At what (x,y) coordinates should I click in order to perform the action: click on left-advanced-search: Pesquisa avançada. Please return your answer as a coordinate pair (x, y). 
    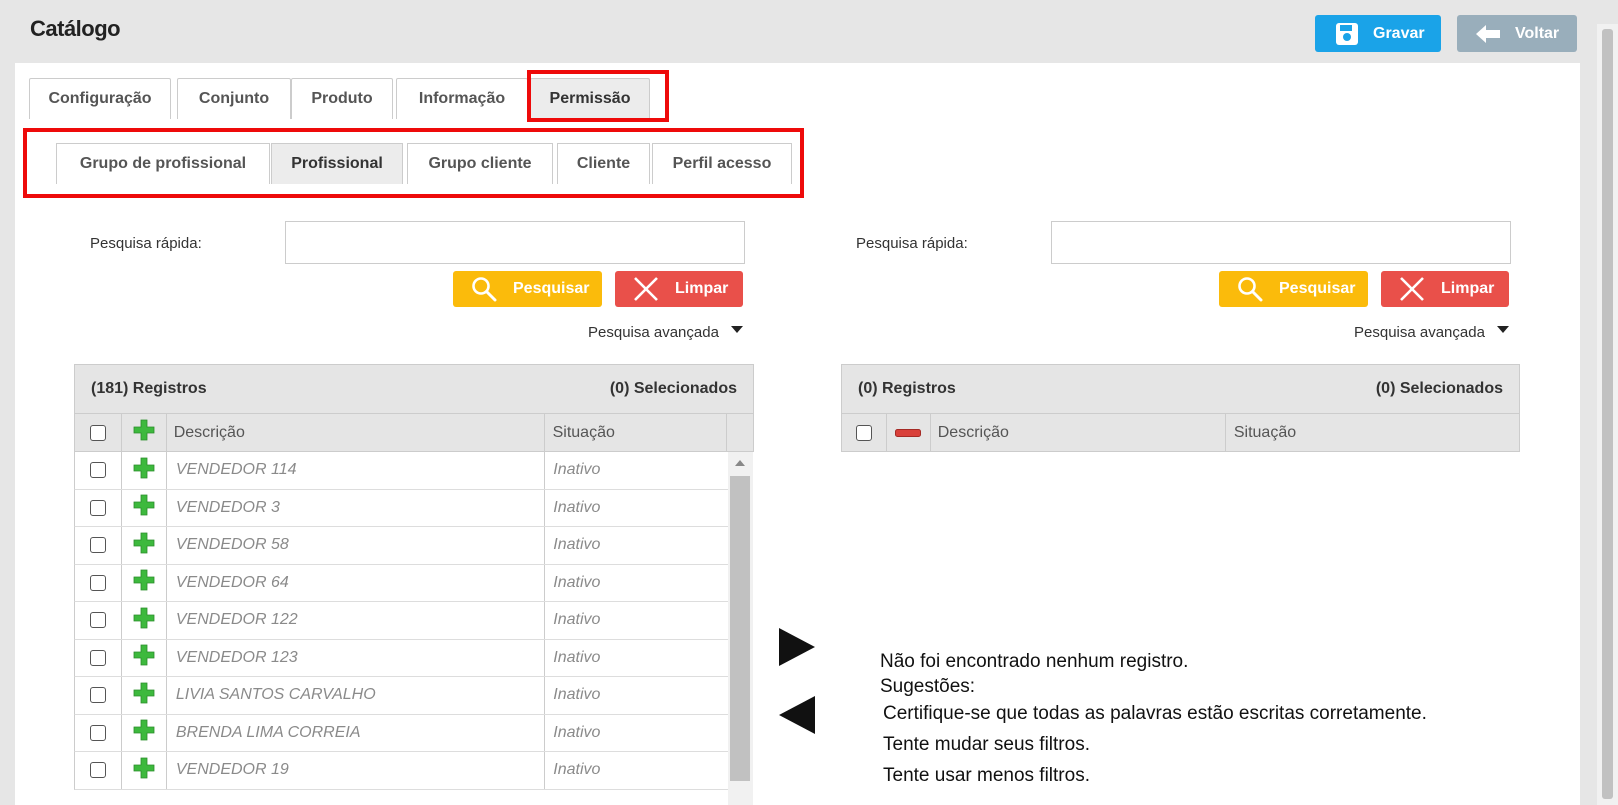
    Looking at the image, I should click on (665, 332).